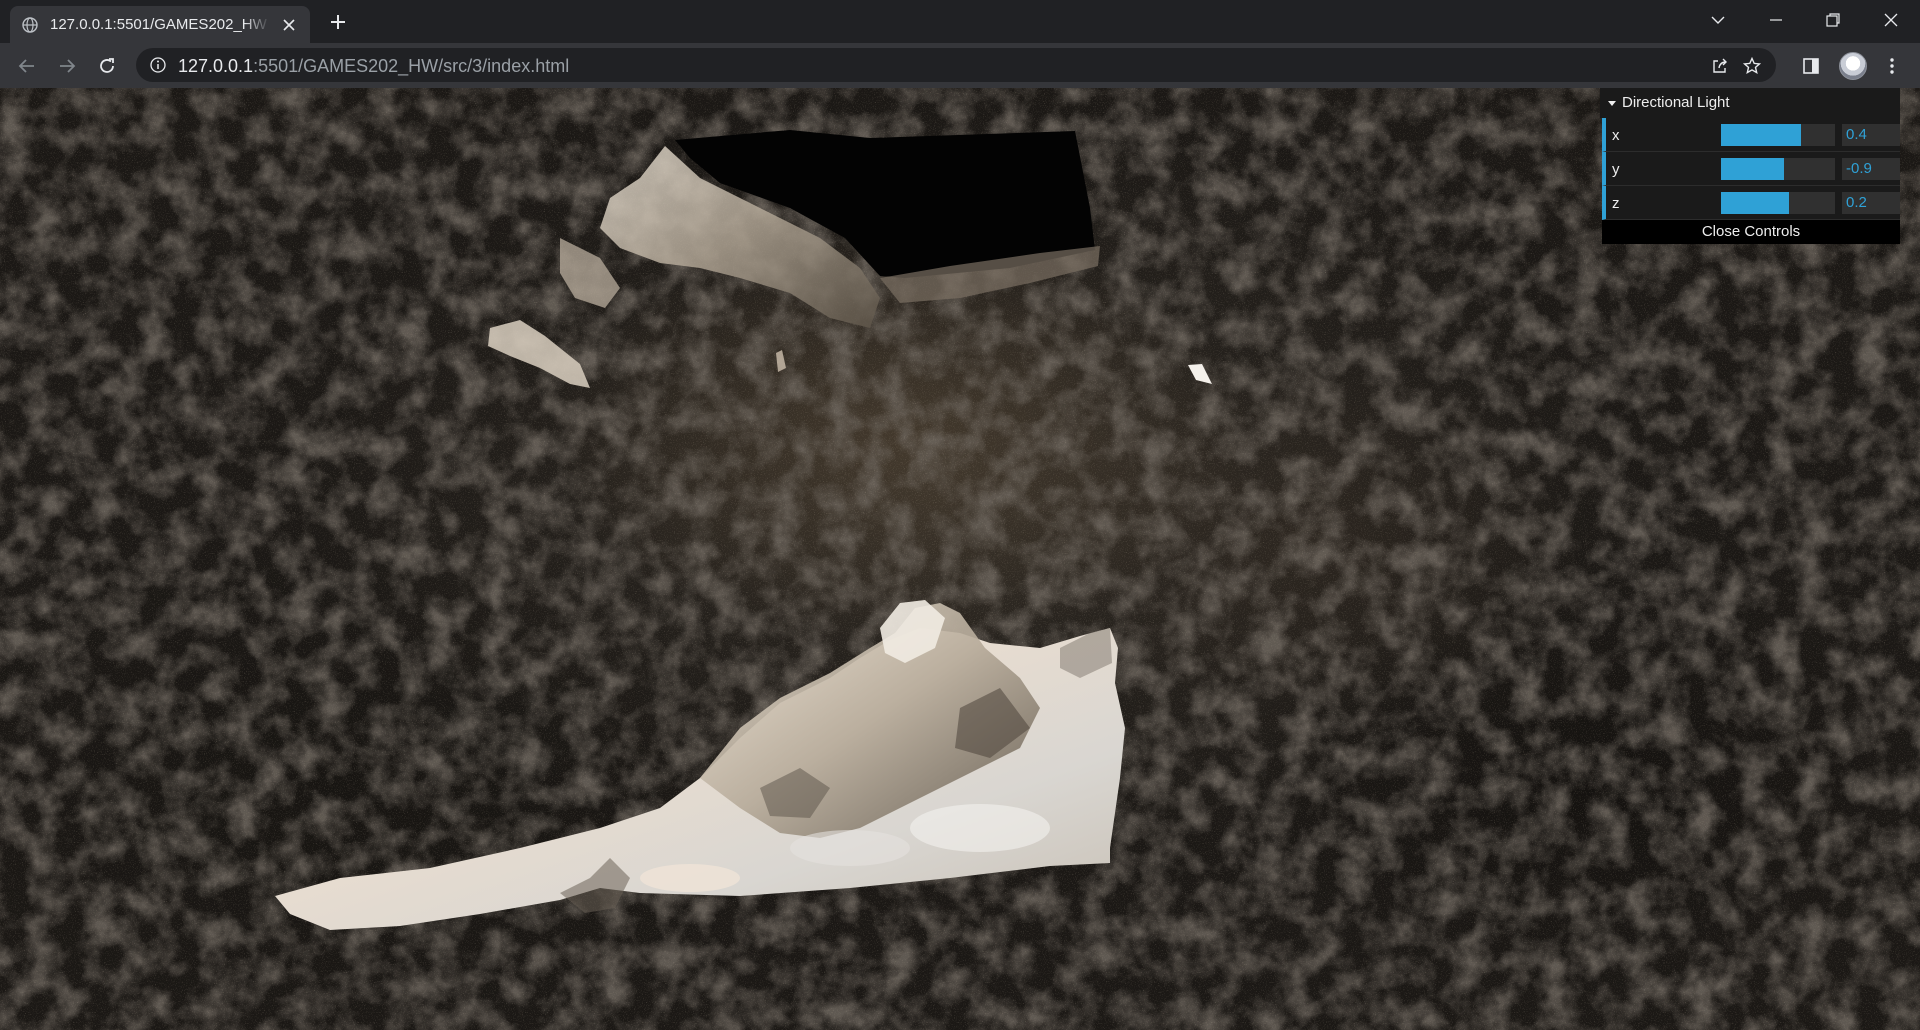 The image size is (1920, 1030). I want to click on control-label: x, so click(1616, 135).